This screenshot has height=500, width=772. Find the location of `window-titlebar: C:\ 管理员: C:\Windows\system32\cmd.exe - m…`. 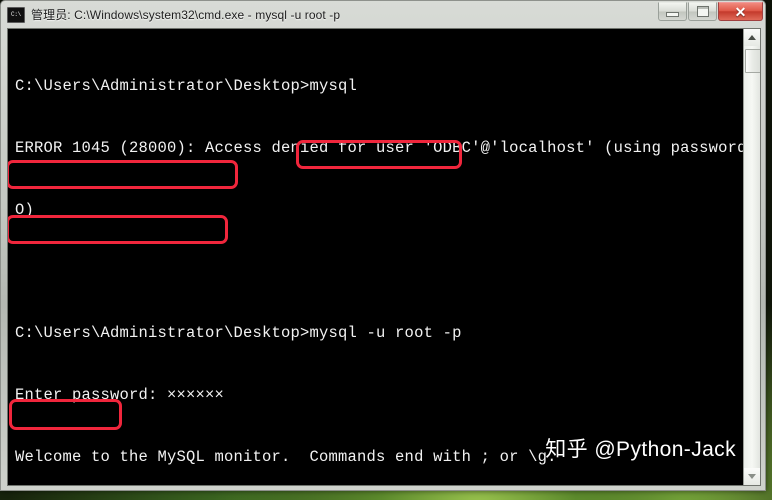

window-titlebar: C:\ 管理员: C:\Windows\system32\cmd.exe - m… is located at coordinates (383, 14).